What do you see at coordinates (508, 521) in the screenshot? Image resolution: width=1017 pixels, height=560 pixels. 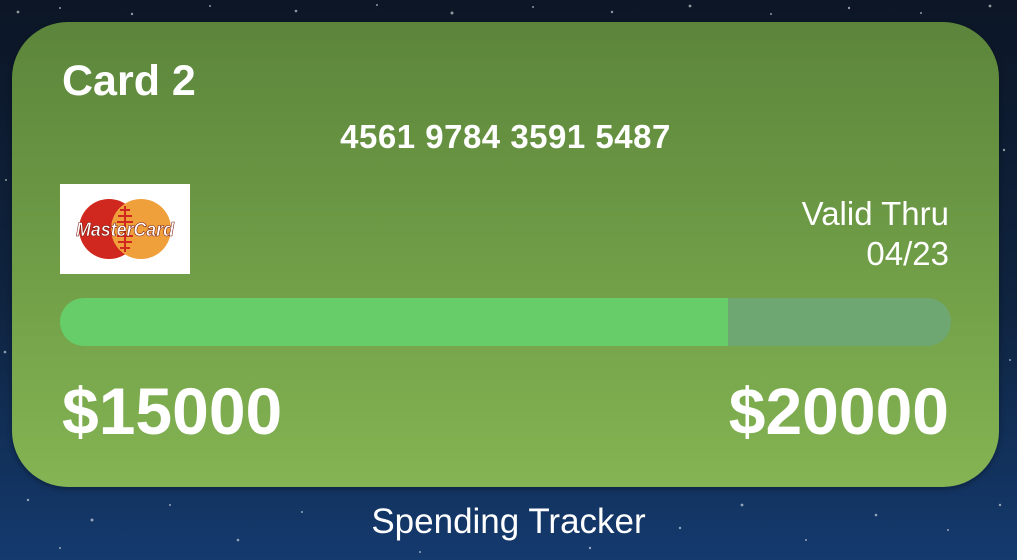 I see `widget-label: Spending Tracker` at bounding box center [508, 521].